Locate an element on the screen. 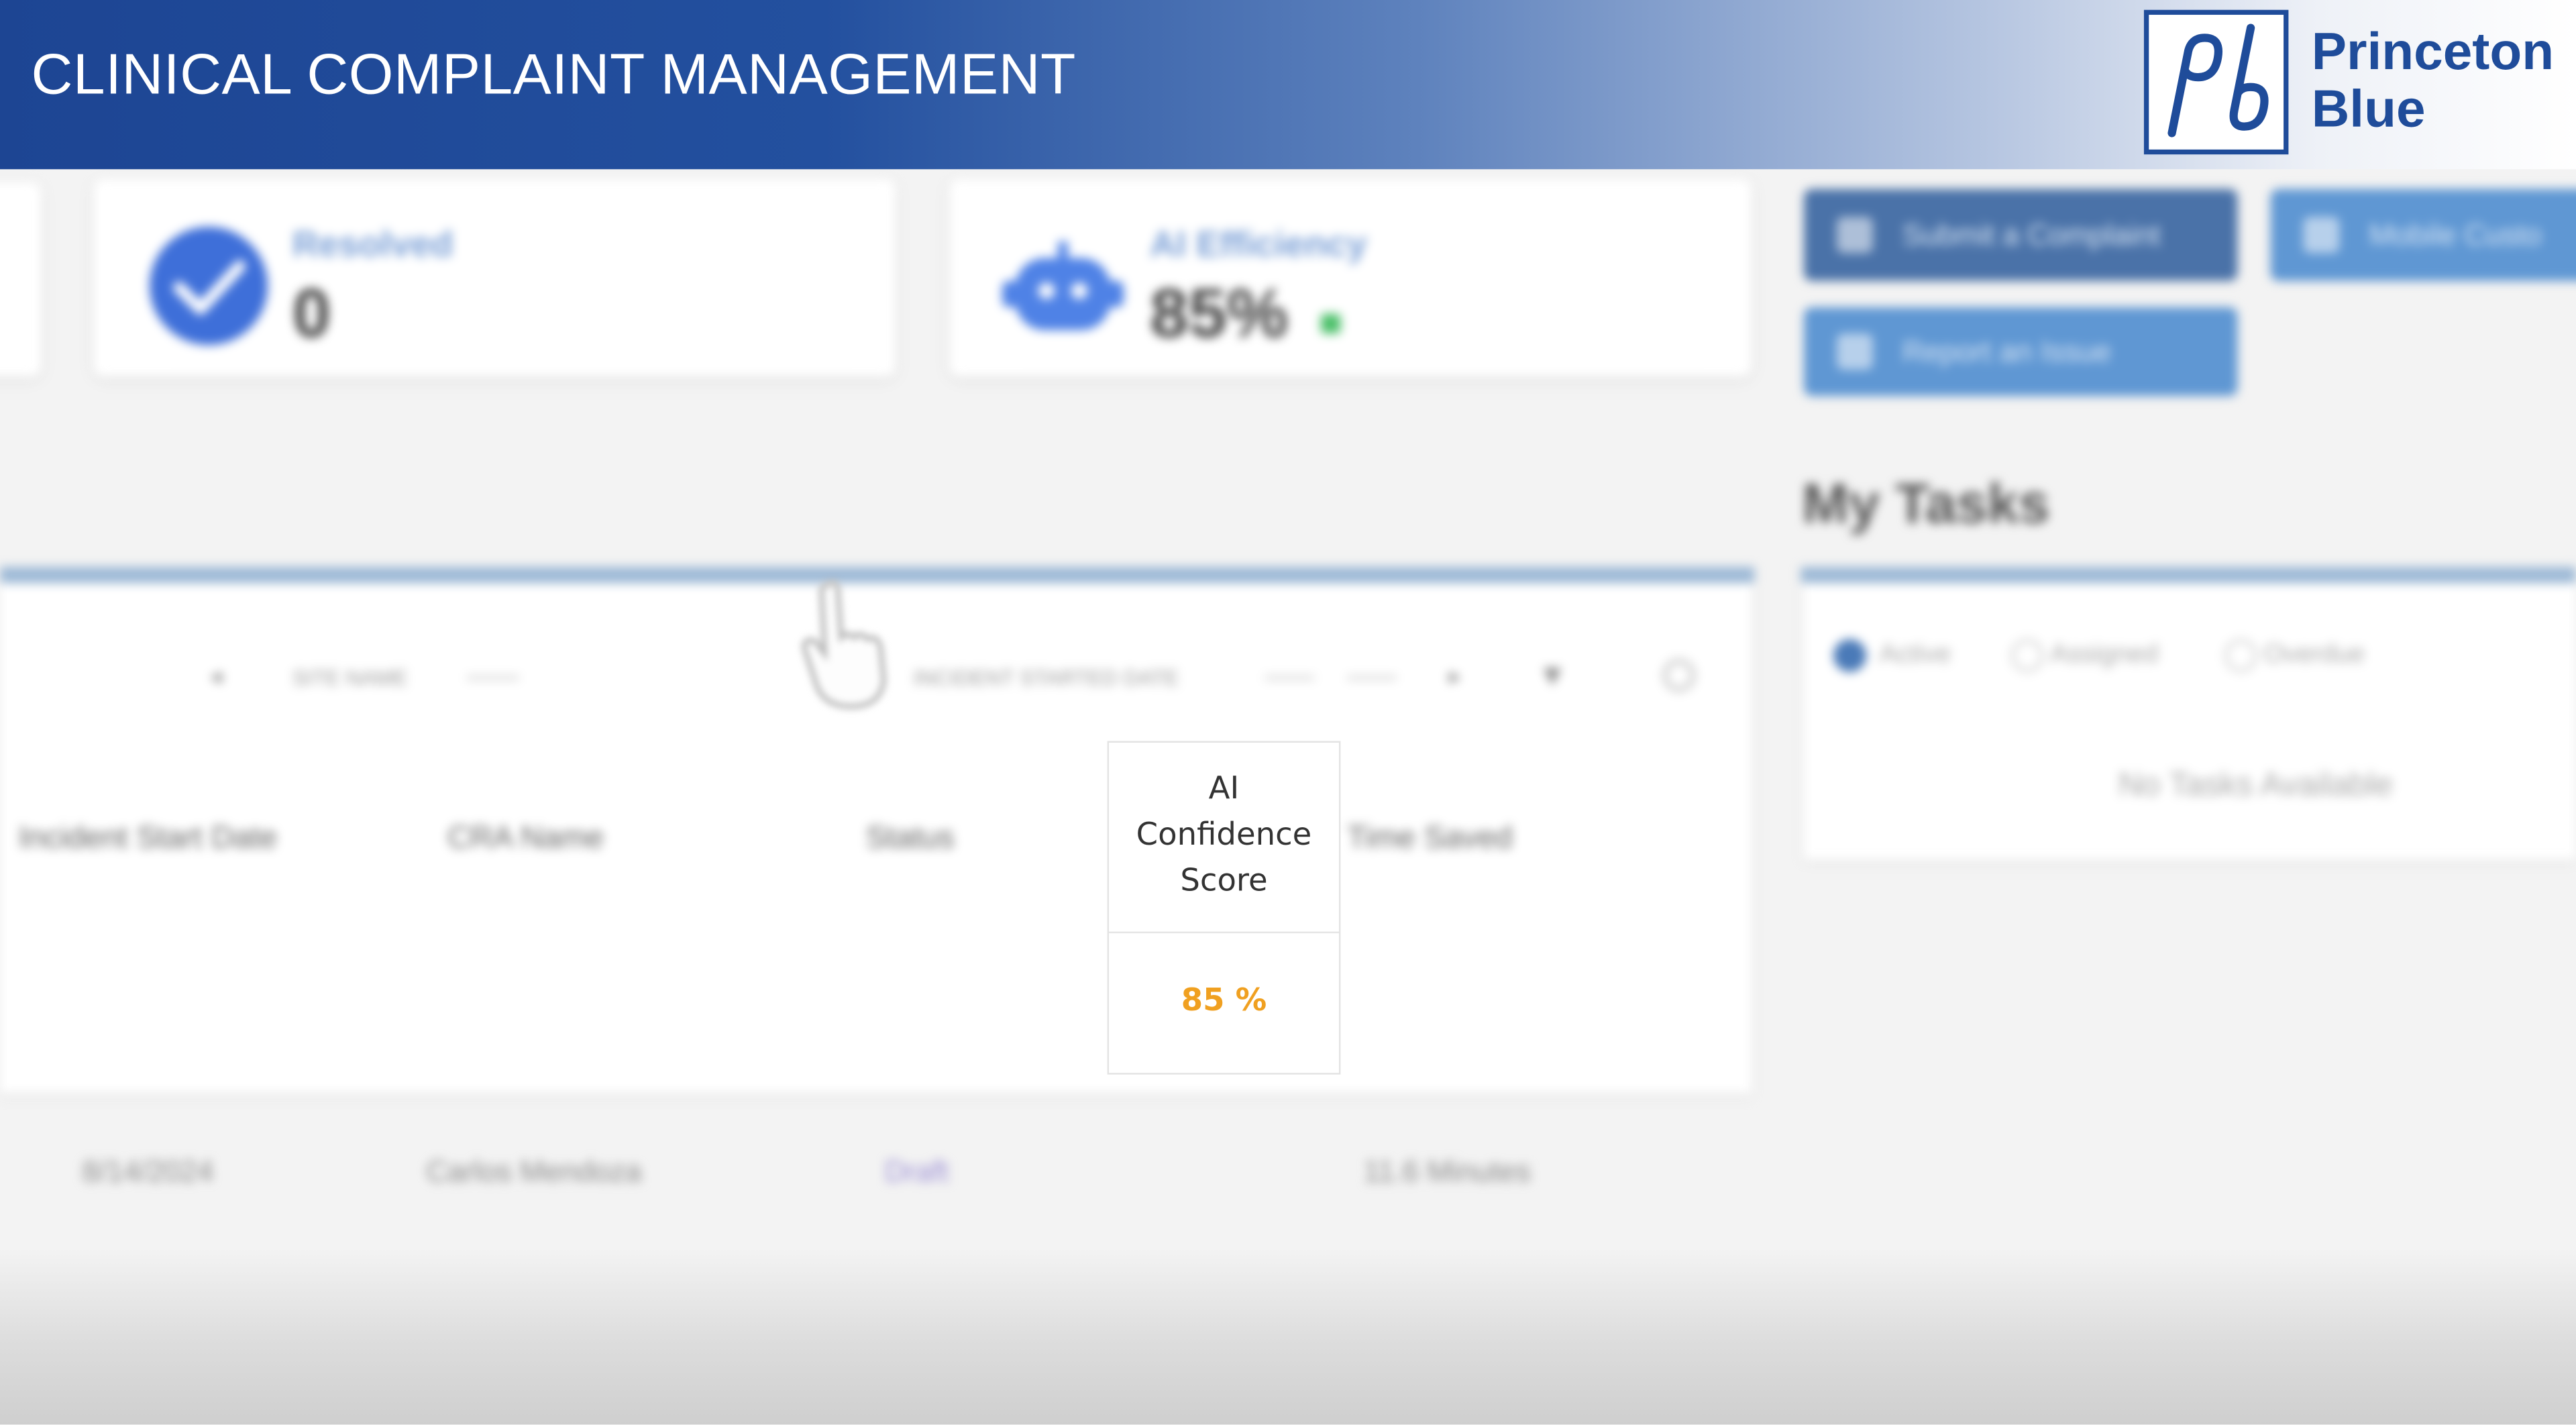 Image resolution: width=2576 pixels, height=1425 pixels. page-title: CLINICAL COMPLAINT MANAGEMENT is located at coordinates (553, 74).